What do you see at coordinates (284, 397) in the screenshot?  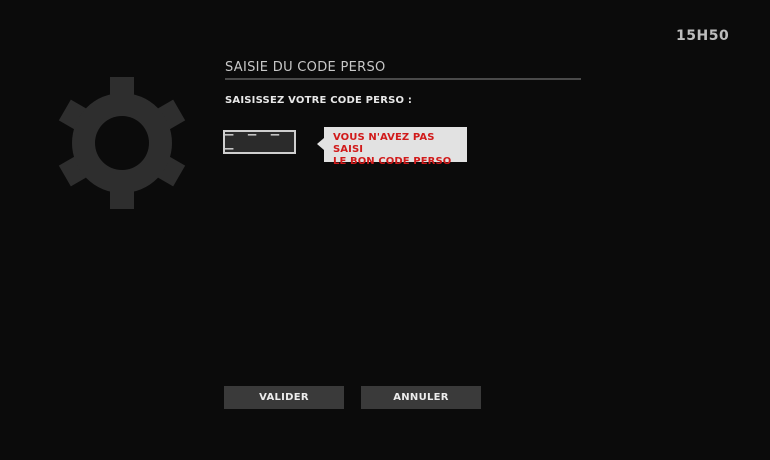 I see `validate-button: VALIDER` at bounding box center [284, 397].